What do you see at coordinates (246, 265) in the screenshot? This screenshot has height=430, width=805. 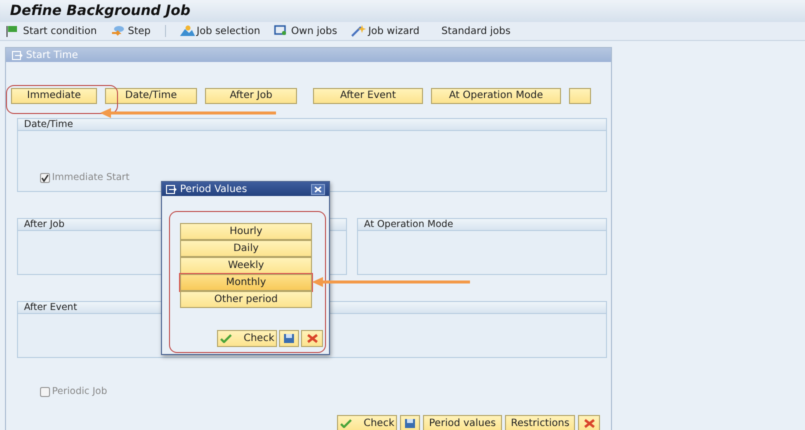 I see `period-option: Weekly` at bounding box center [246, 265].